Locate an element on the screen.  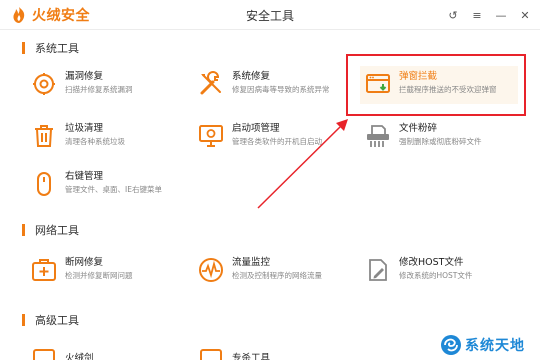
watermark-text: 系统天地 is located at coordinates (495, 346).